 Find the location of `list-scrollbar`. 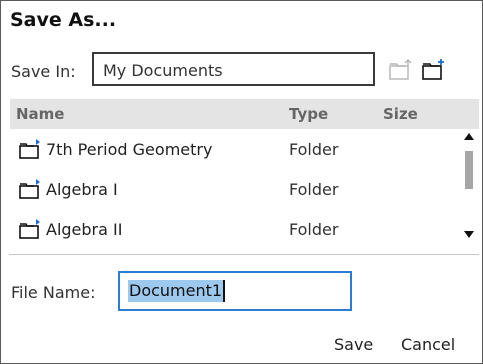

list-scrollbar is located at coordinates (469, 187).